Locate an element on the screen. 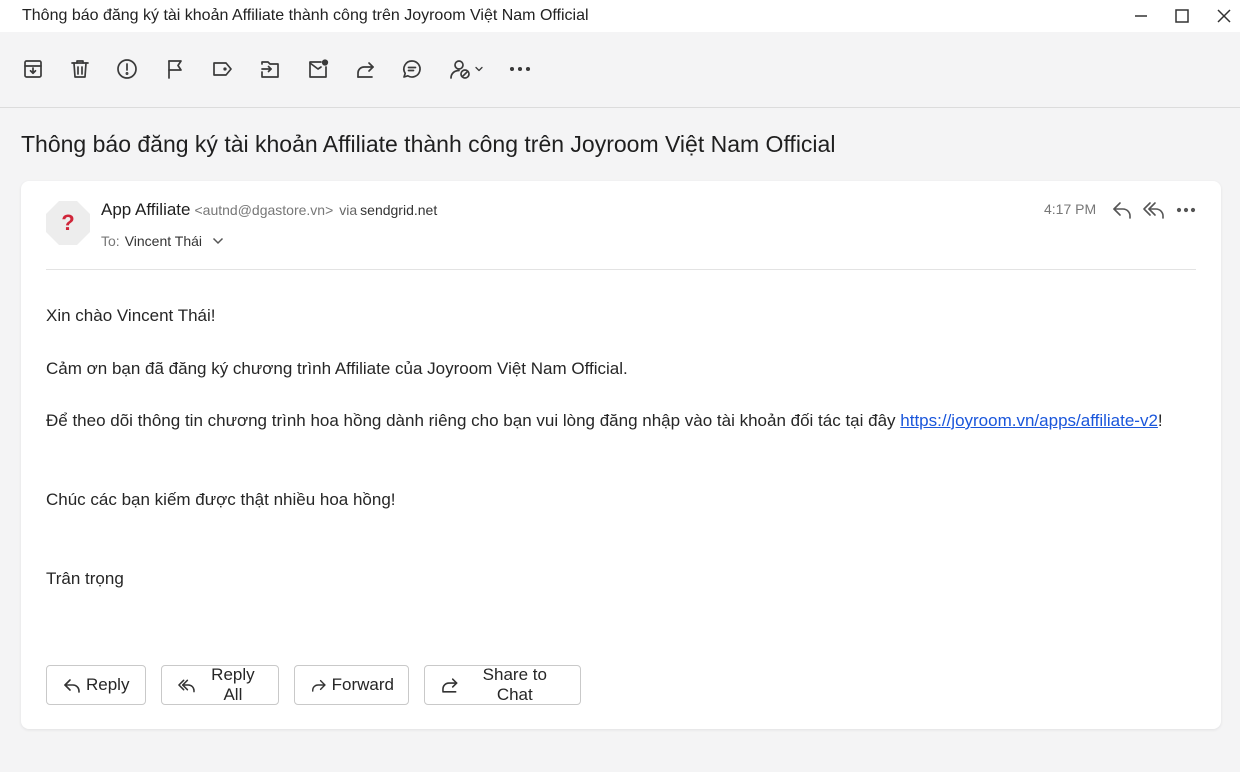  forward-button is located at coordinates (365, 69).